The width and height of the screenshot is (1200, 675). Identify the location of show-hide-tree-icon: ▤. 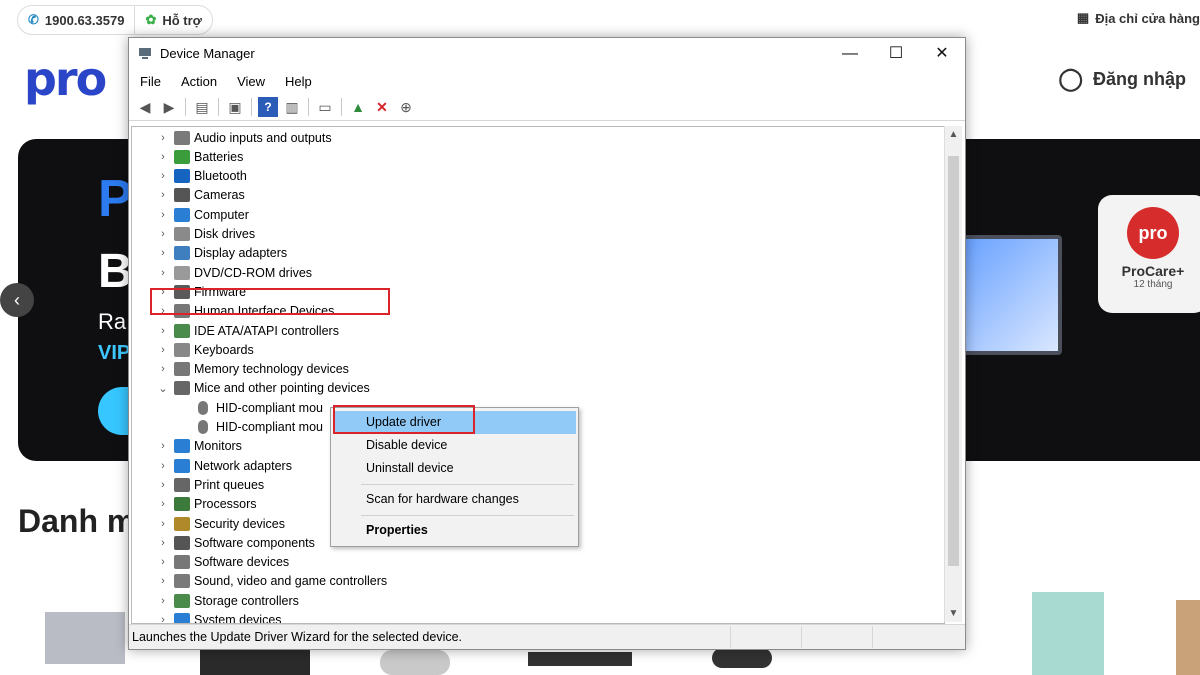
(202, 107).